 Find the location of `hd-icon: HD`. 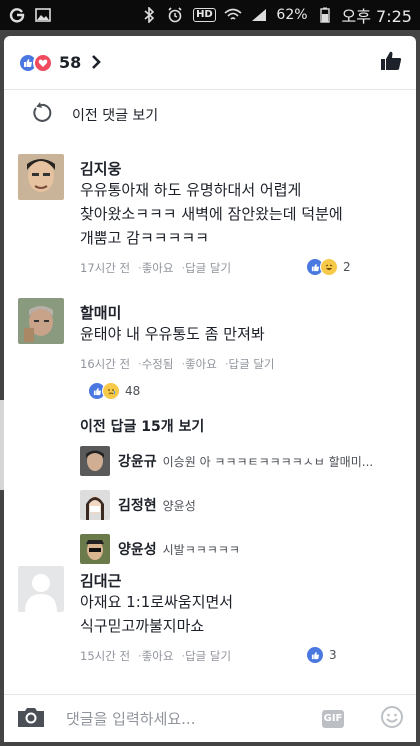

hd-icon: HD is located at coordinates (204, 15).